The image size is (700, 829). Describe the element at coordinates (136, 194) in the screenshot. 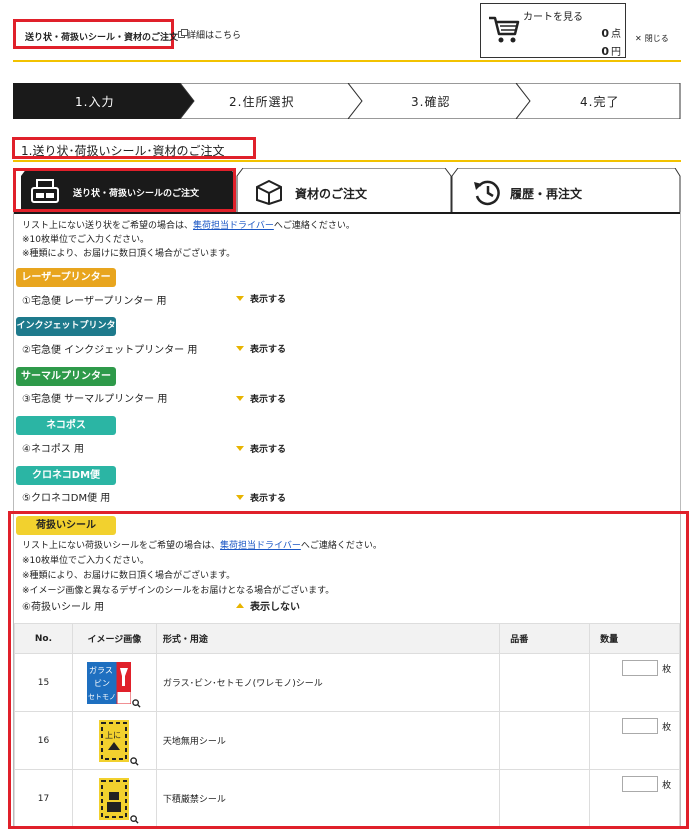

I see `tab-labels-label: 送り状・荷扱いシールのご注文` at that location.